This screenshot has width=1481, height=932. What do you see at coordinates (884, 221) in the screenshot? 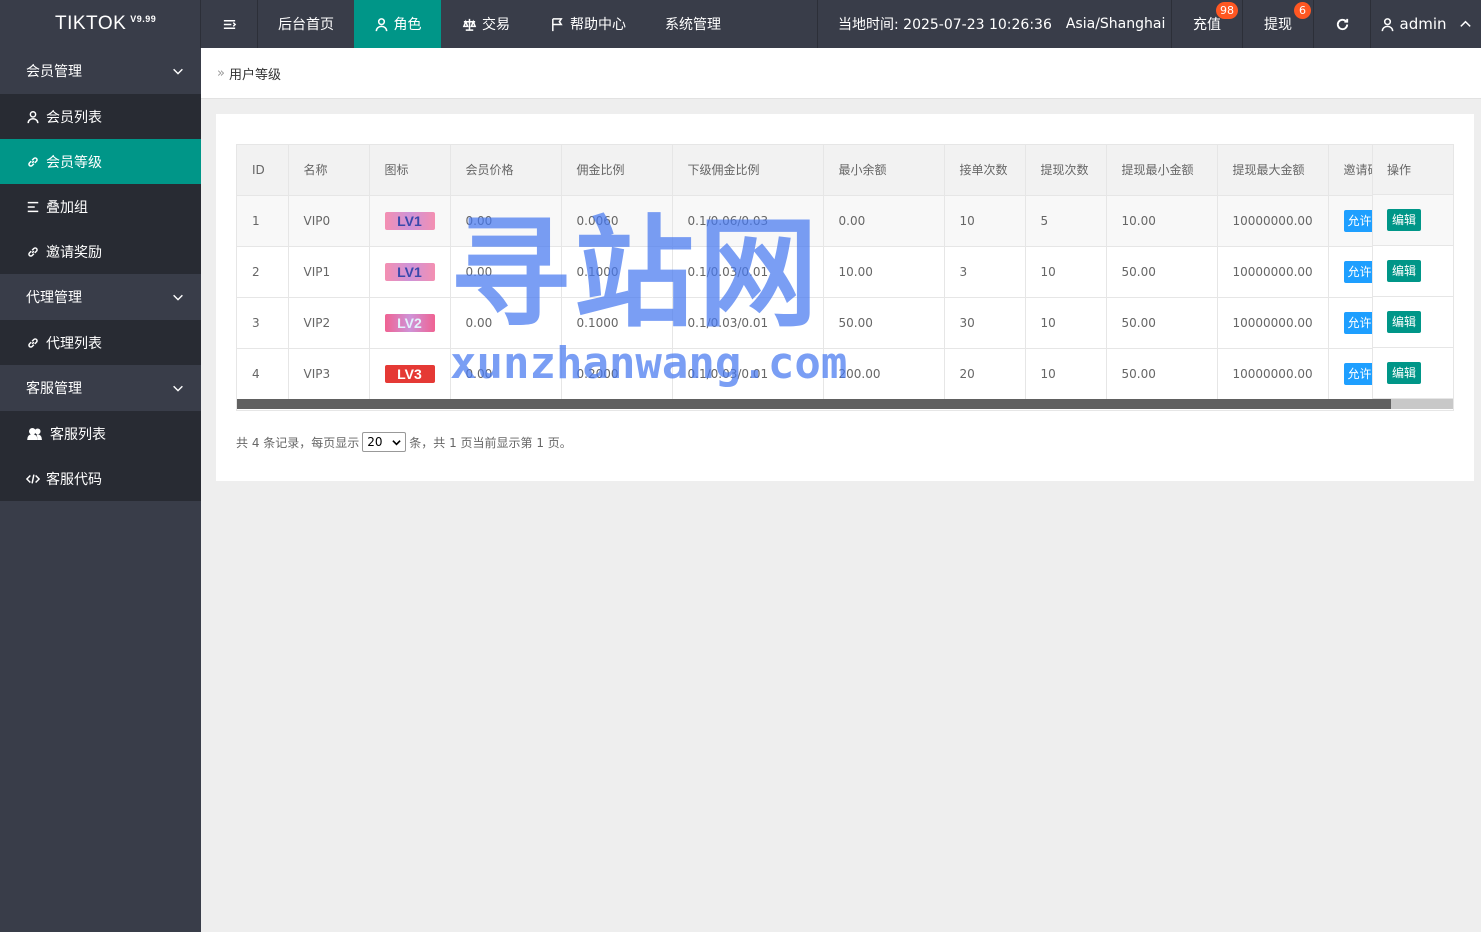
I see `cell-min-balance: 0.00` at bounding box center [884, 221].